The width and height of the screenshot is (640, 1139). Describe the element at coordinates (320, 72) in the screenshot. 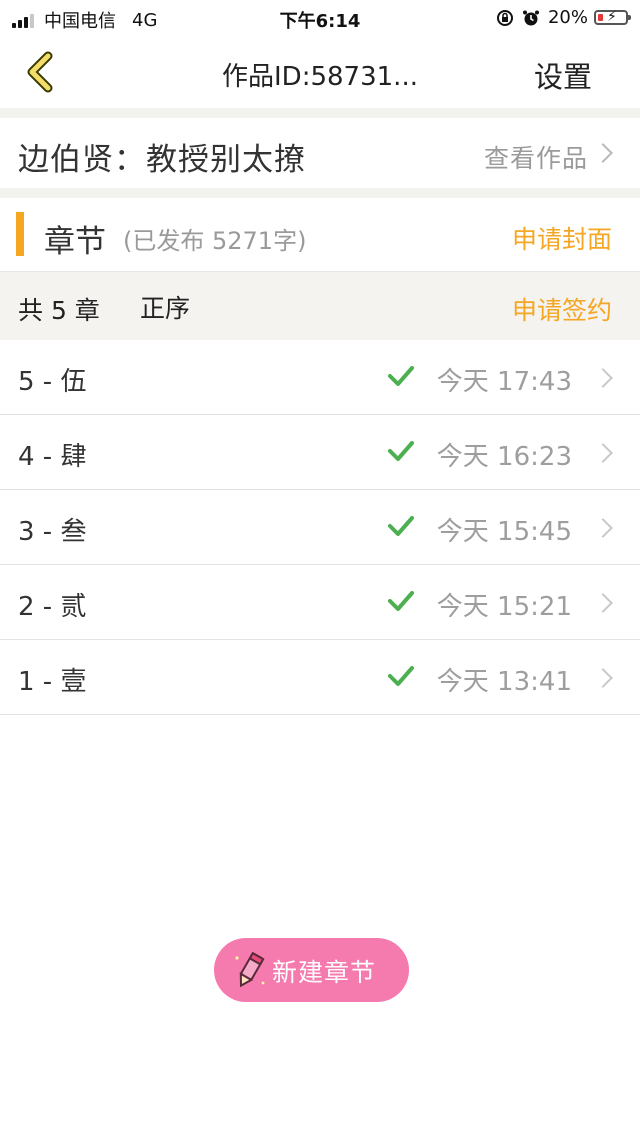

I see `navigation-bar: 作品ID:58731... 设置` at that location.